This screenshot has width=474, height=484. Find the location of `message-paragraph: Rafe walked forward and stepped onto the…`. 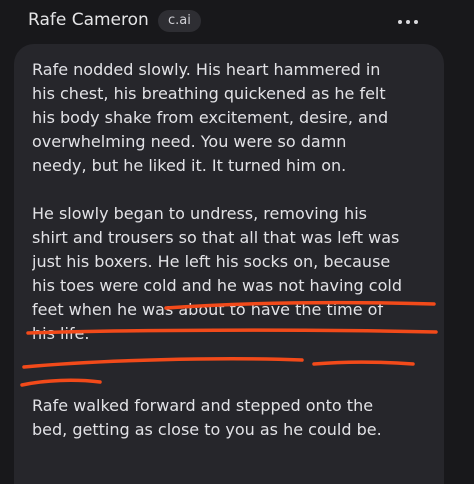

message-paragraph: Rafe walked forward and stepped onto the… is located at coordinates (207, 417).